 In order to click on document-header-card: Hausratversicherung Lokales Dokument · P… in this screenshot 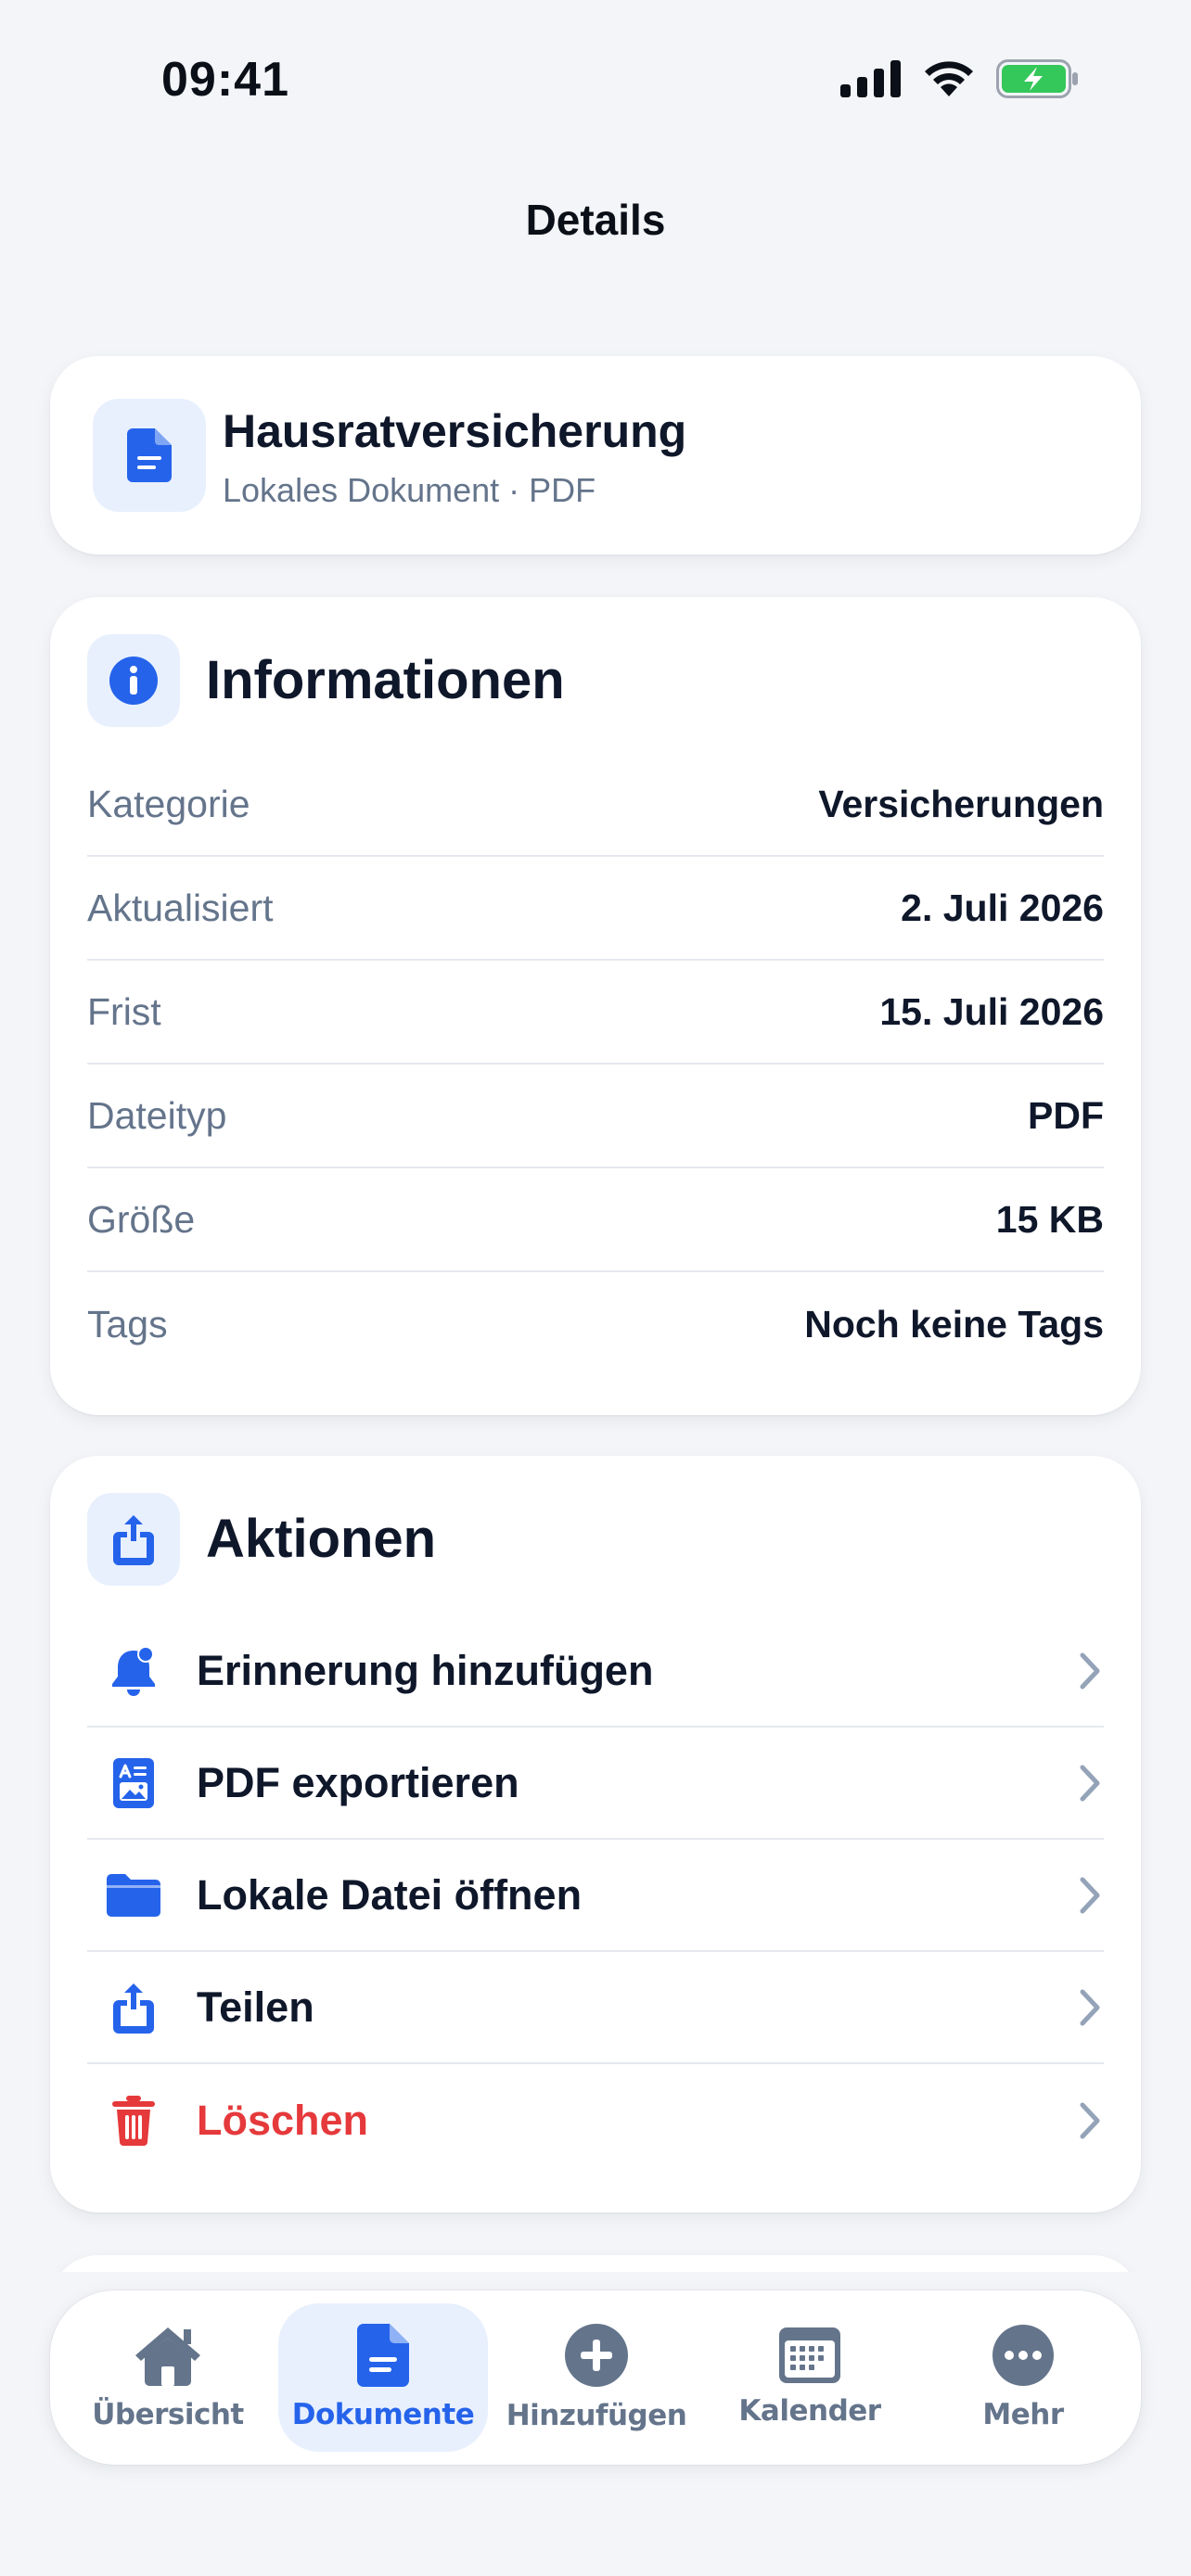, I will do `click(595, 455)`.